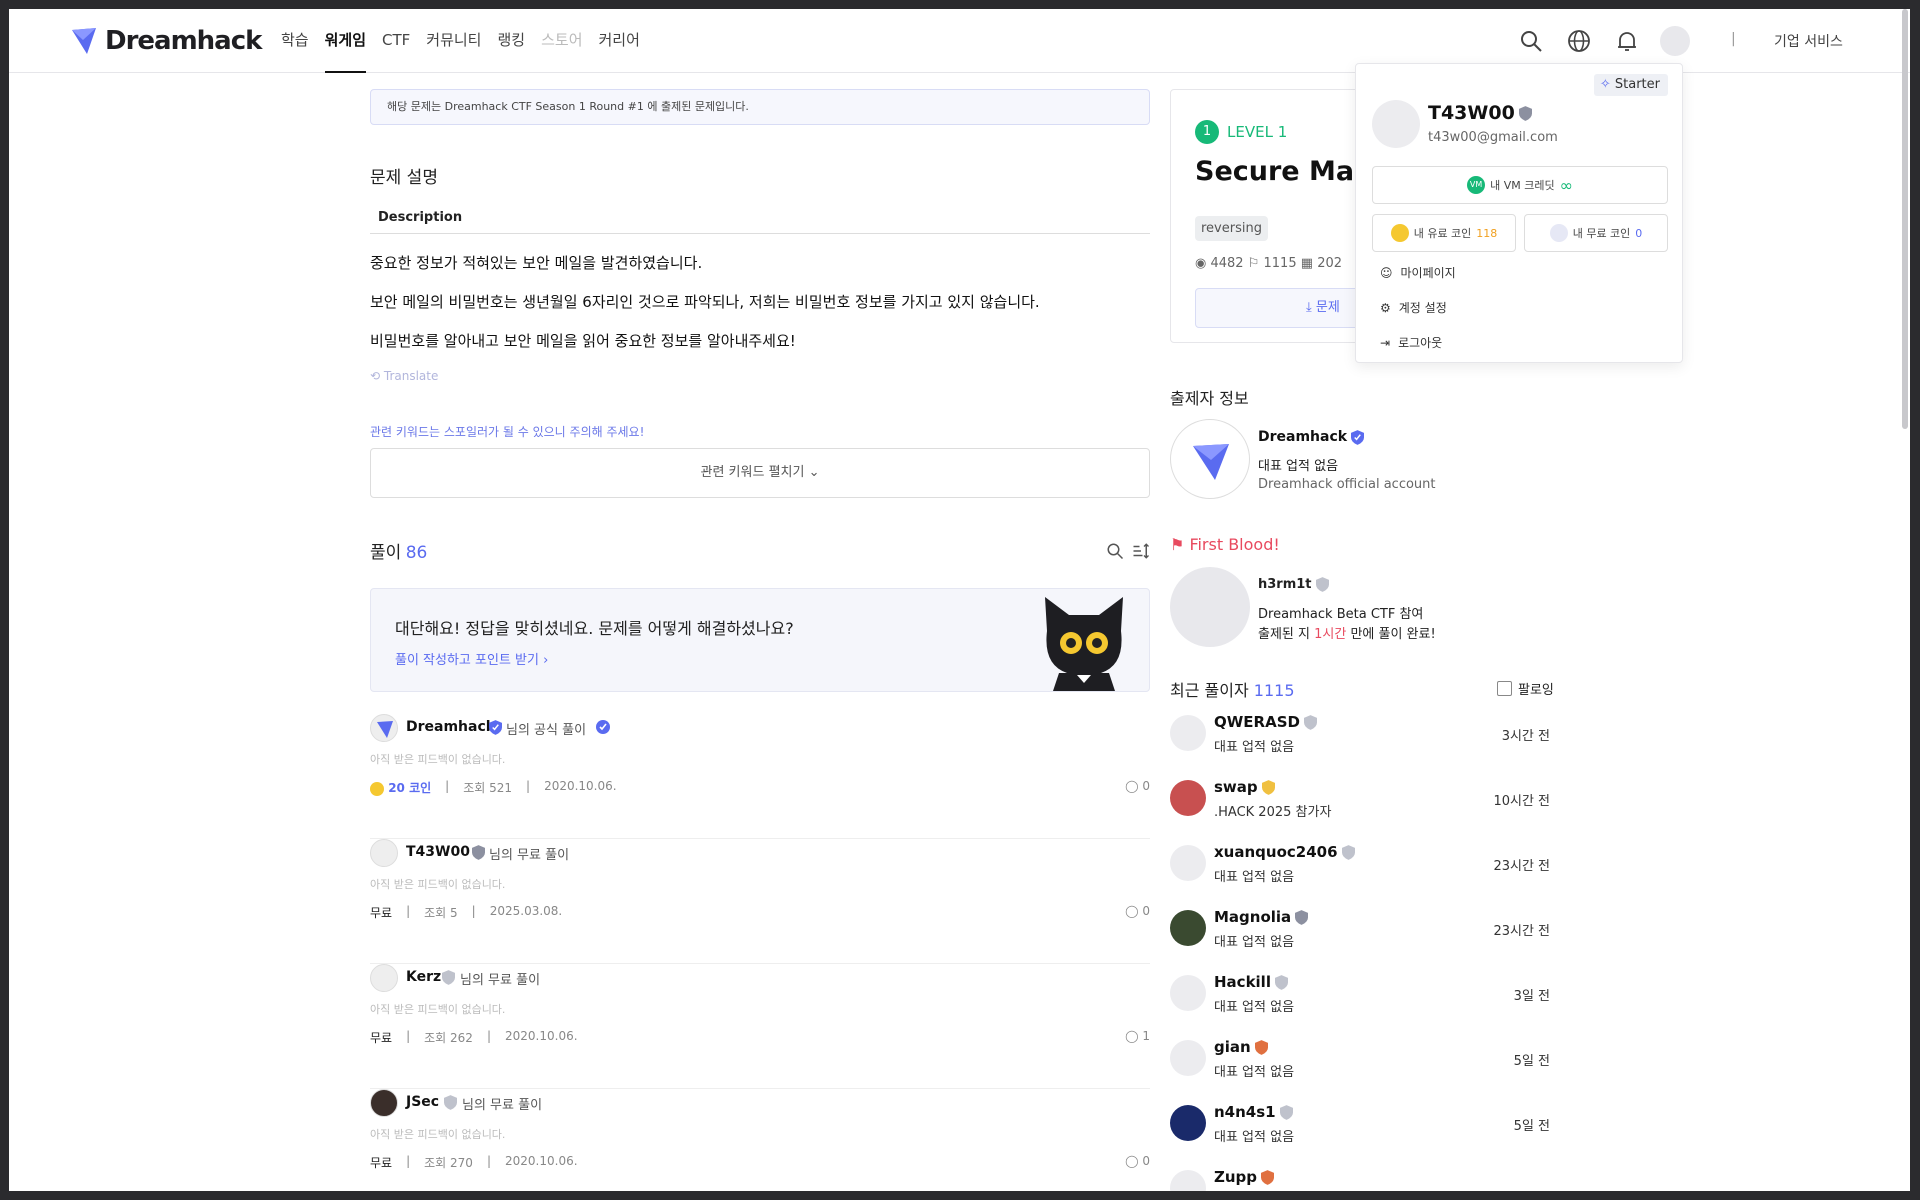 Image resolution: width=1920 pixels, height=1200 pixels. What do you see at coordinates (760, 376) in the screenshot?
I see `translate-button: ⟲ Translate` at bounding box center [760, 376].